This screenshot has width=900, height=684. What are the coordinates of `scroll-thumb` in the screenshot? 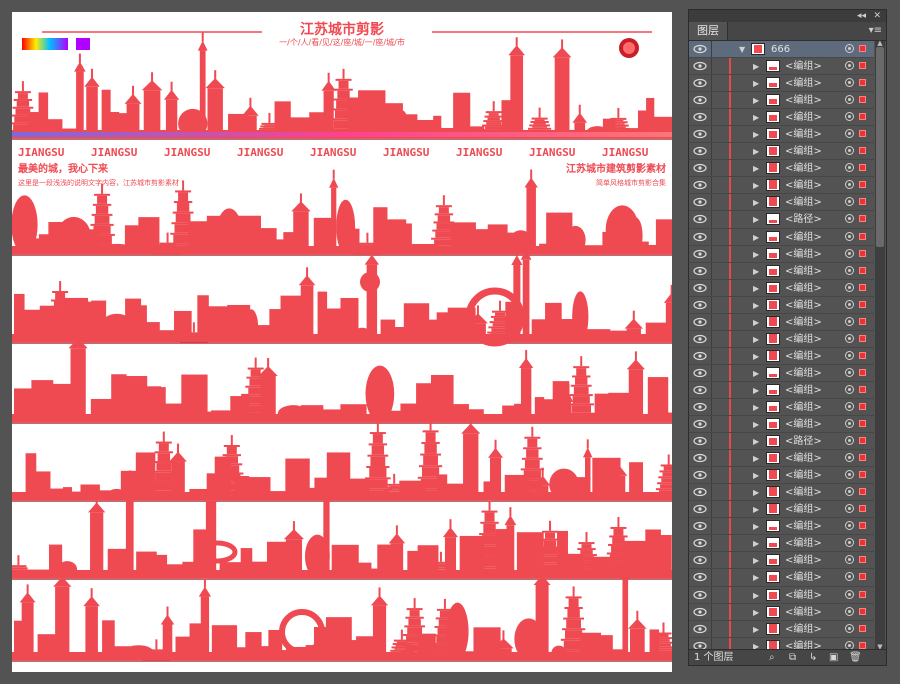 It's located at (880, 147).